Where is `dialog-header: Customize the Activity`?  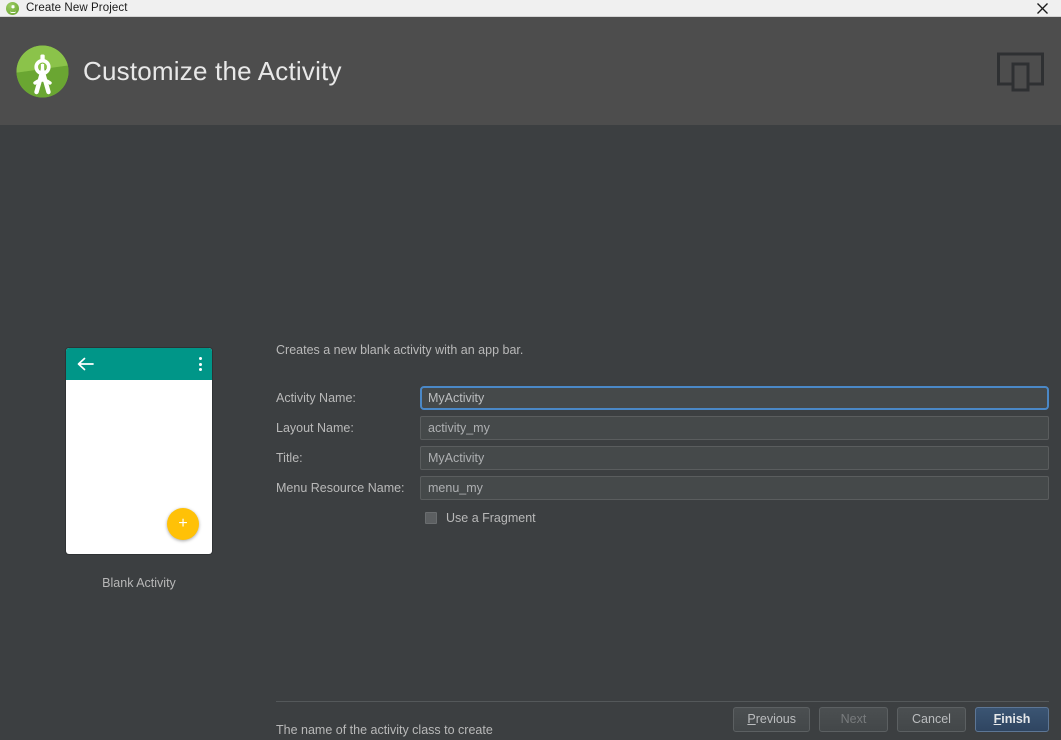
dialog-header: Customize the Activity is located at coordinates (530, 71).